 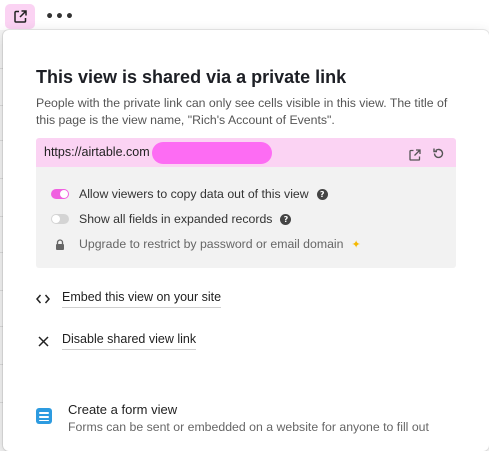 I want to click on show-all-fields-toggle, so click(x=60, y=219).